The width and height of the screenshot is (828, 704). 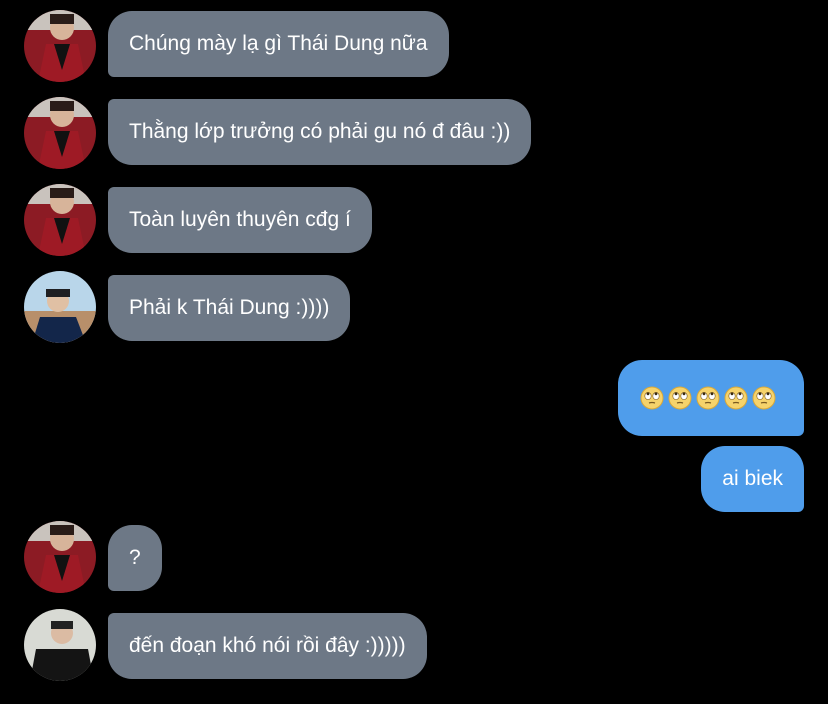 What do you see at coordinates (60, 645) in the screenshot?
I see `avatar-black-shirt` at bounding box center [60, 645].